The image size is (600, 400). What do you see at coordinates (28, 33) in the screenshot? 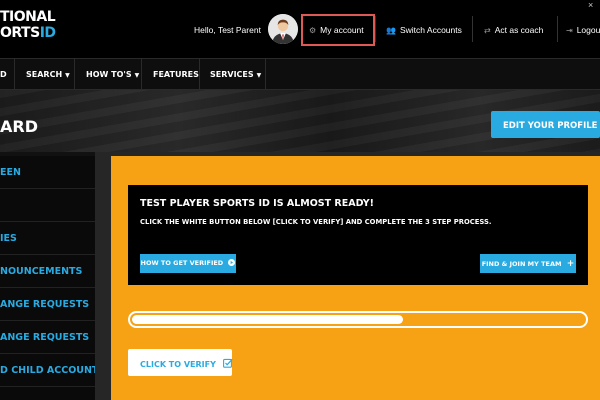
I see `logo-line-2: ORTSID` at bounding box center [28, 33].